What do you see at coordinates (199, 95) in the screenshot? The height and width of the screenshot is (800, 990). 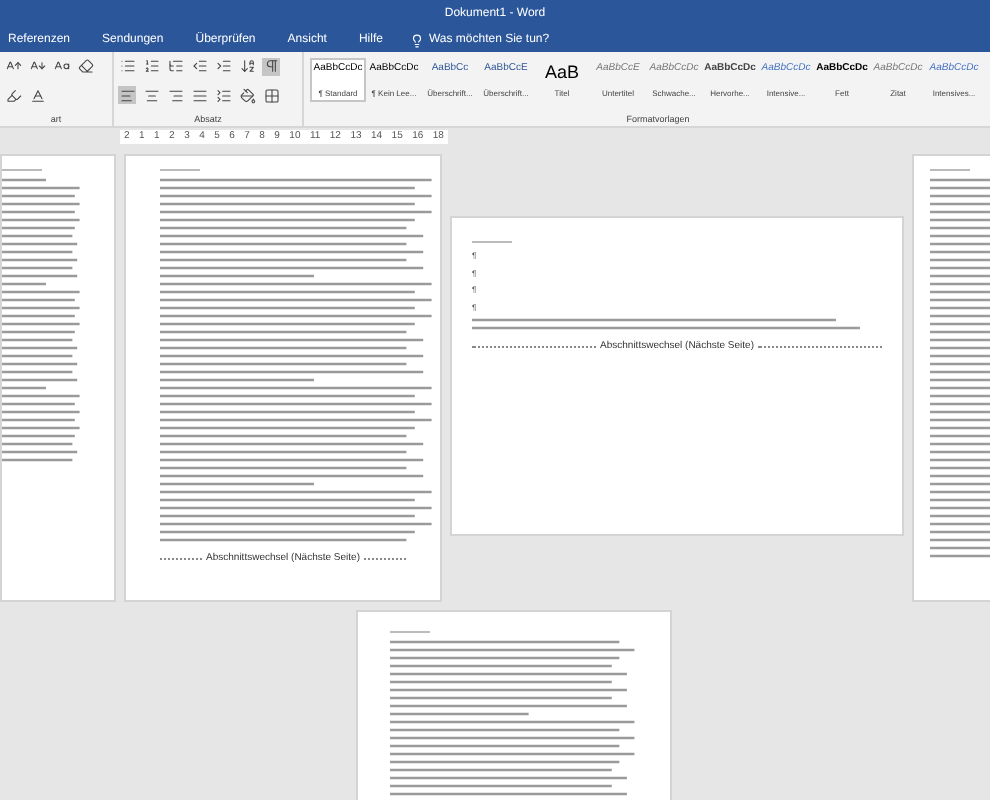 I see `justify-icon` at bounding box center [199, 95].